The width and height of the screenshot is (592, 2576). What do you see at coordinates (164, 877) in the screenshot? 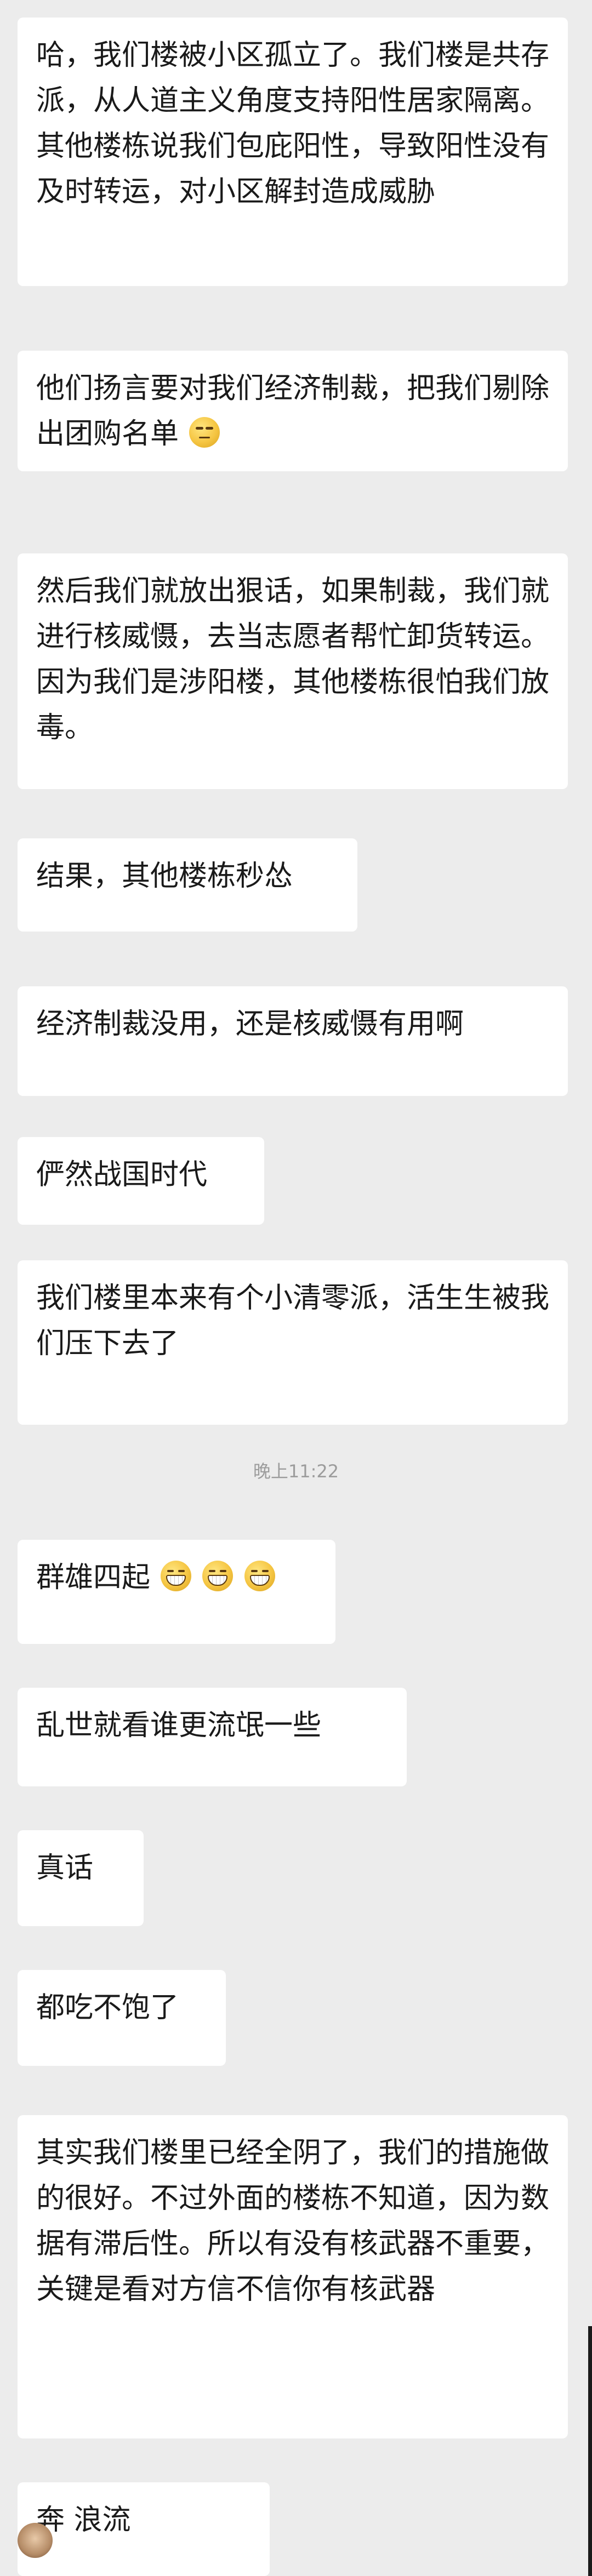
I see `message-text: 结果，其他楼栋秒怂` at bounding box center [164, 877].